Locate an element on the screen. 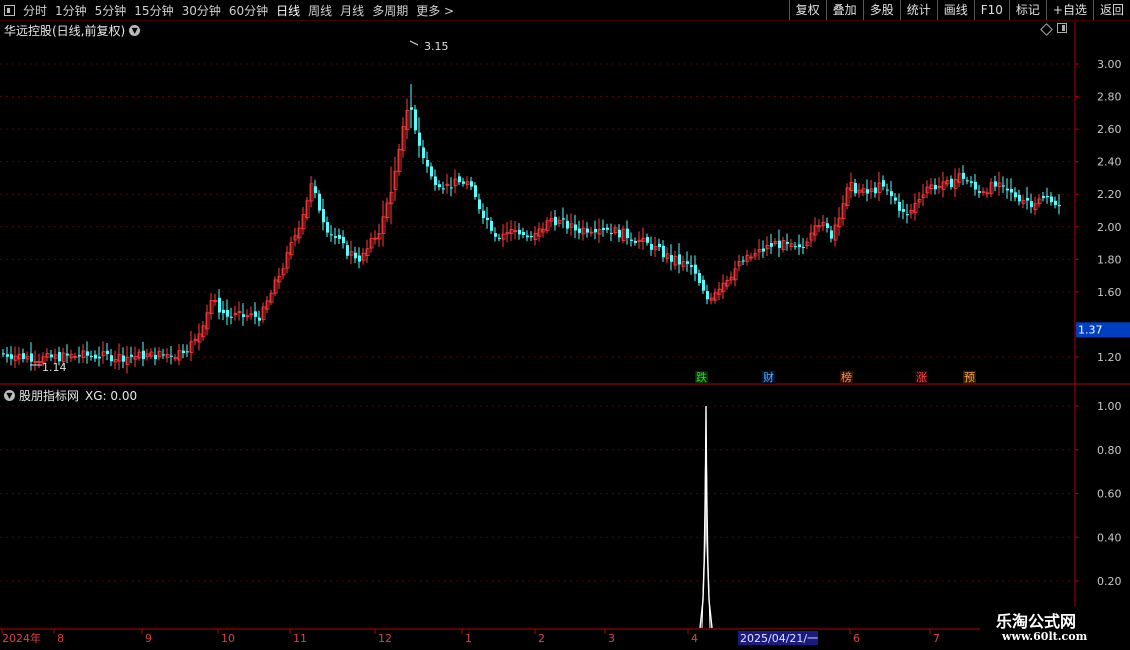 Image resolution: width=1130 pixels, height=650 pixels. y-tick-label: 2.20 is located at coordinates (1109, 194).